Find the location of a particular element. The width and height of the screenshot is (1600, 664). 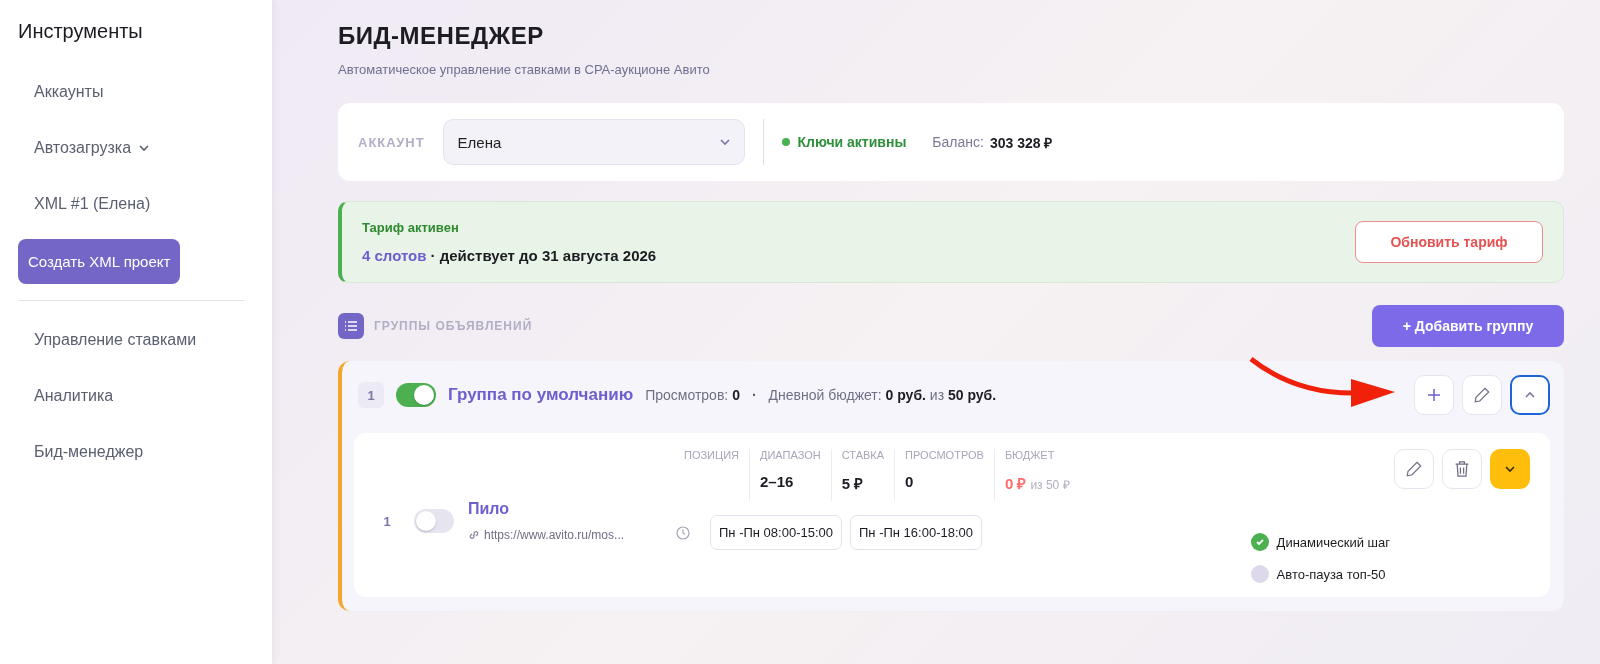

schedule-chip: Пн -Пн 08:00-15:00 is located at coordinates (776, 532).